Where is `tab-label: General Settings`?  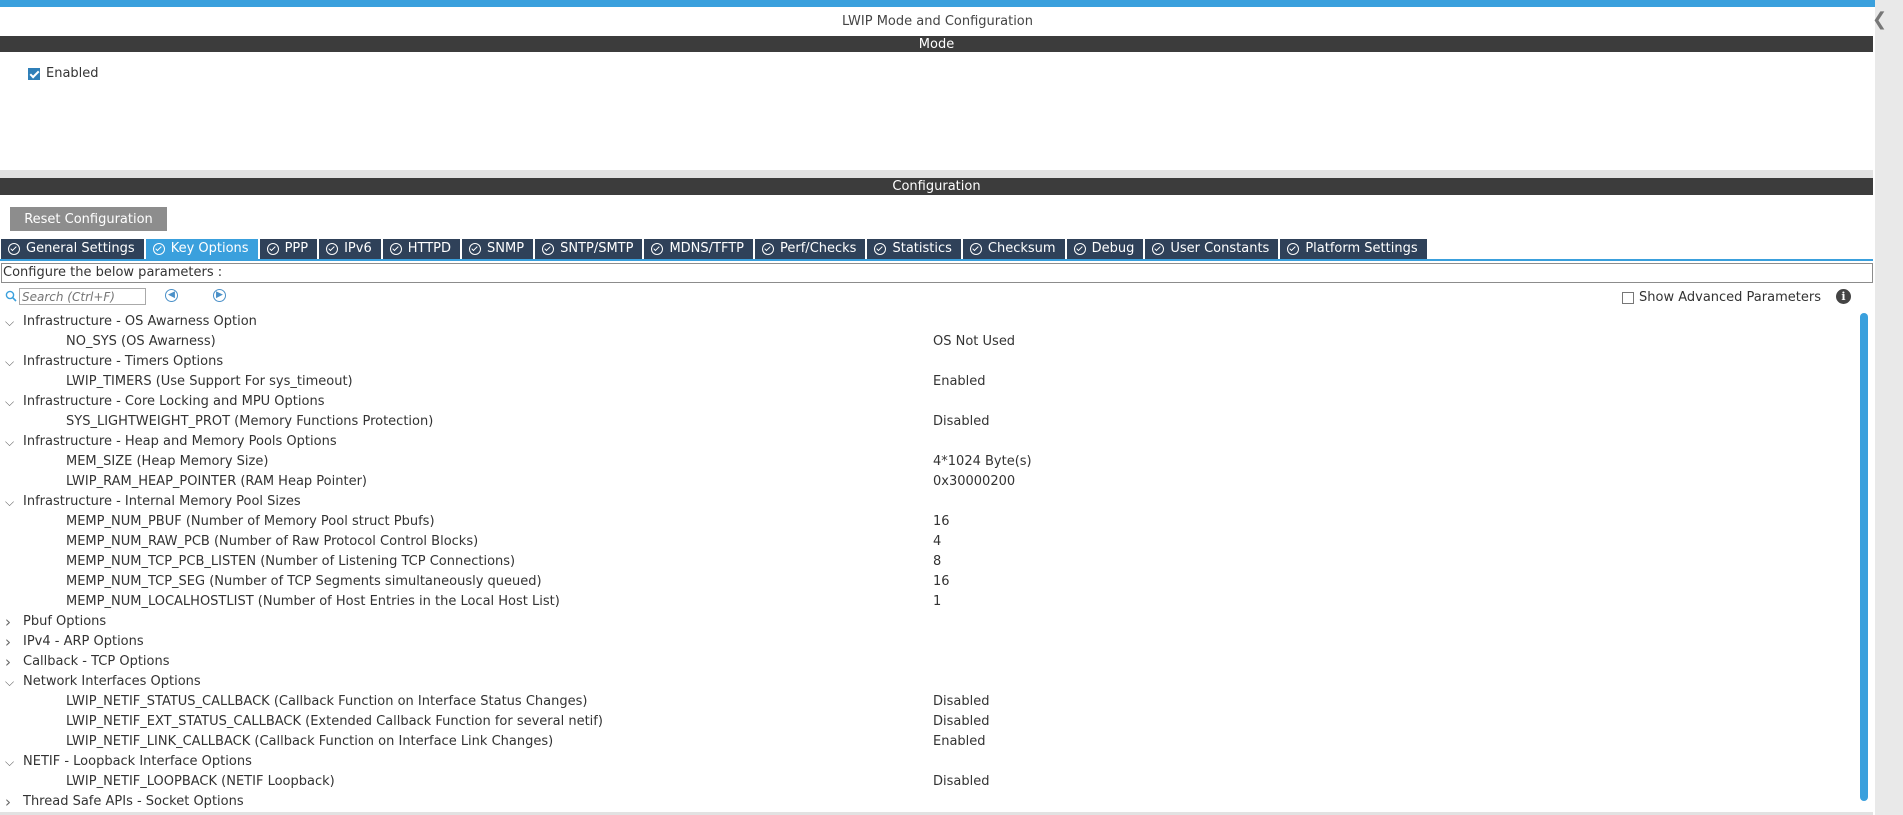
tab-label: General Settings is located at coordinates (80, 248).